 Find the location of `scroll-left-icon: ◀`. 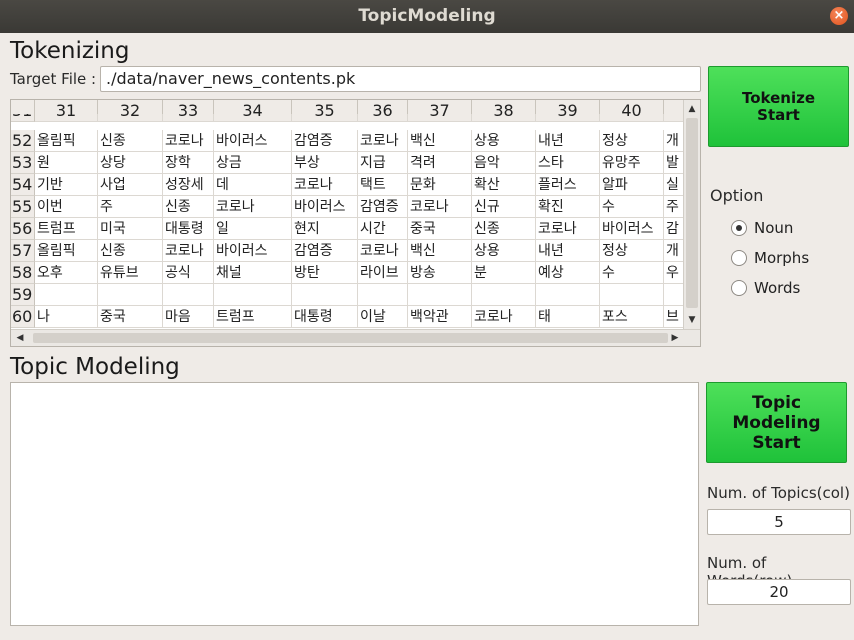

scroll-left-icon: ◀ is located at coordinates (20, 338).